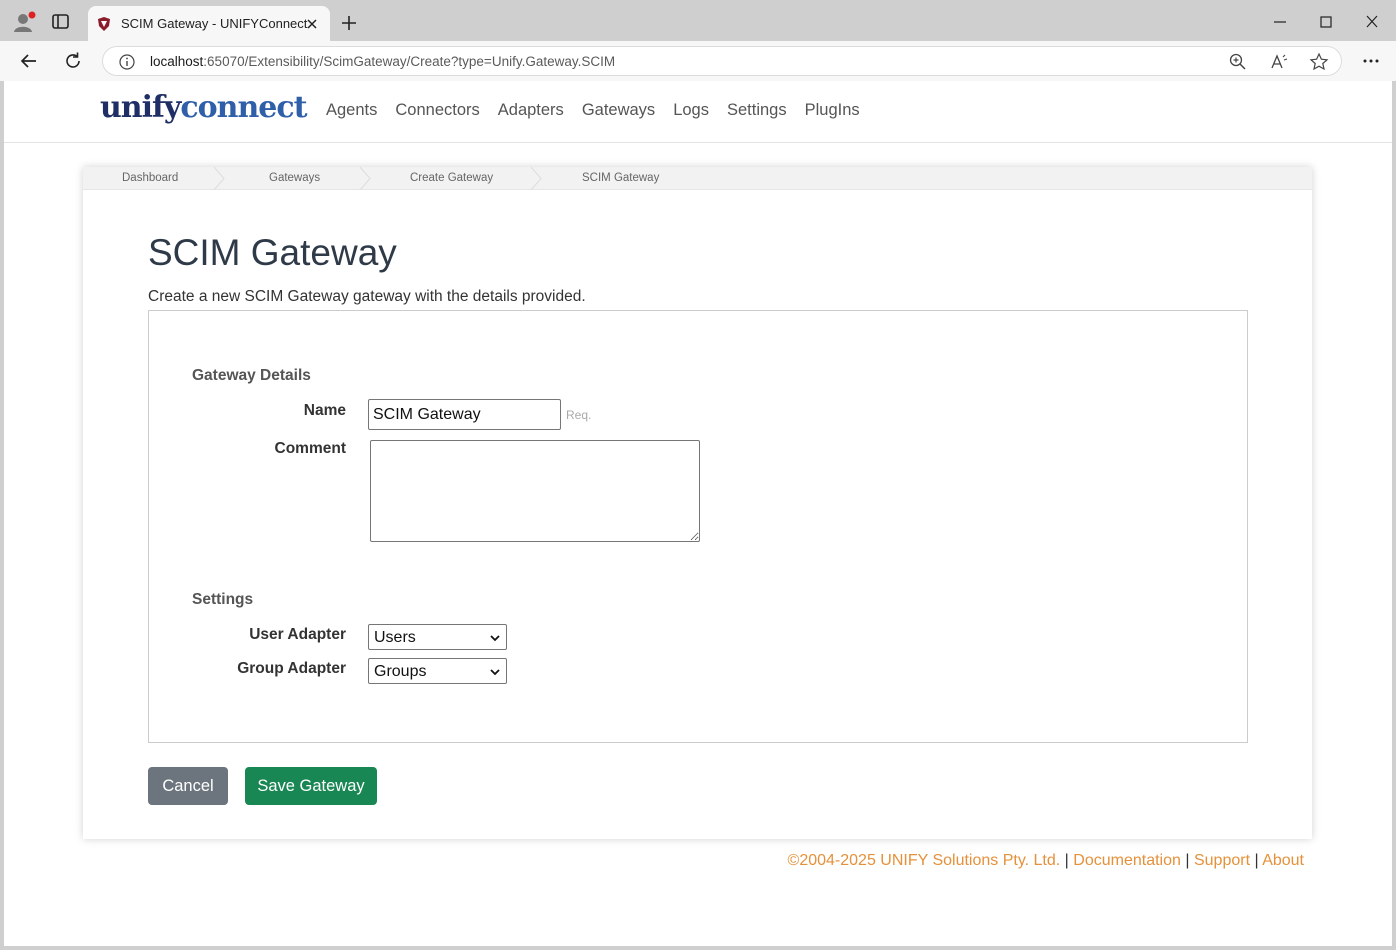 The image size is (1396, 950). Describe the element at coordinates (127, 62) in the screenshot. I see `info-icon` at that location.